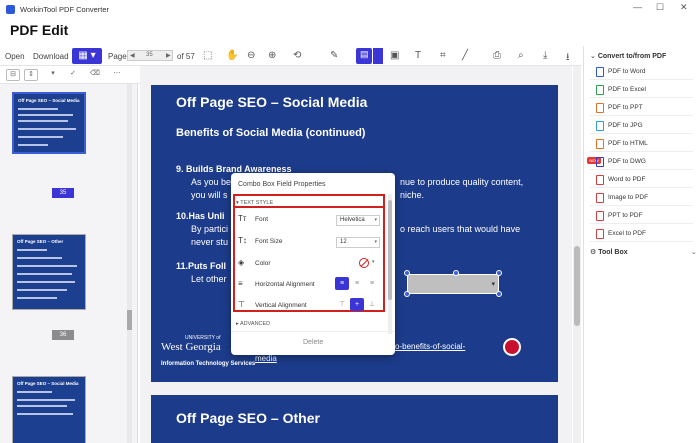  What do you see at coordinates (248, 418) in the screenshot?
I see `slide-title: Off Page SEO – Other` at bounding box center [248, 418].